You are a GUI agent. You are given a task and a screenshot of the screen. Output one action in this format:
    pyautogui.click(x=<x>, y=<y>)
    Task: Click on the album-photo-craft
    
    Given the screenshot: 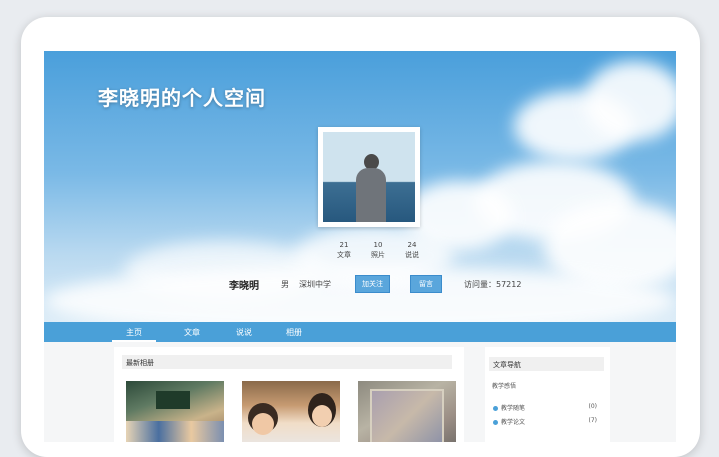 What is the action you would take?
    pyautogui.click(x=407, y=411)
    